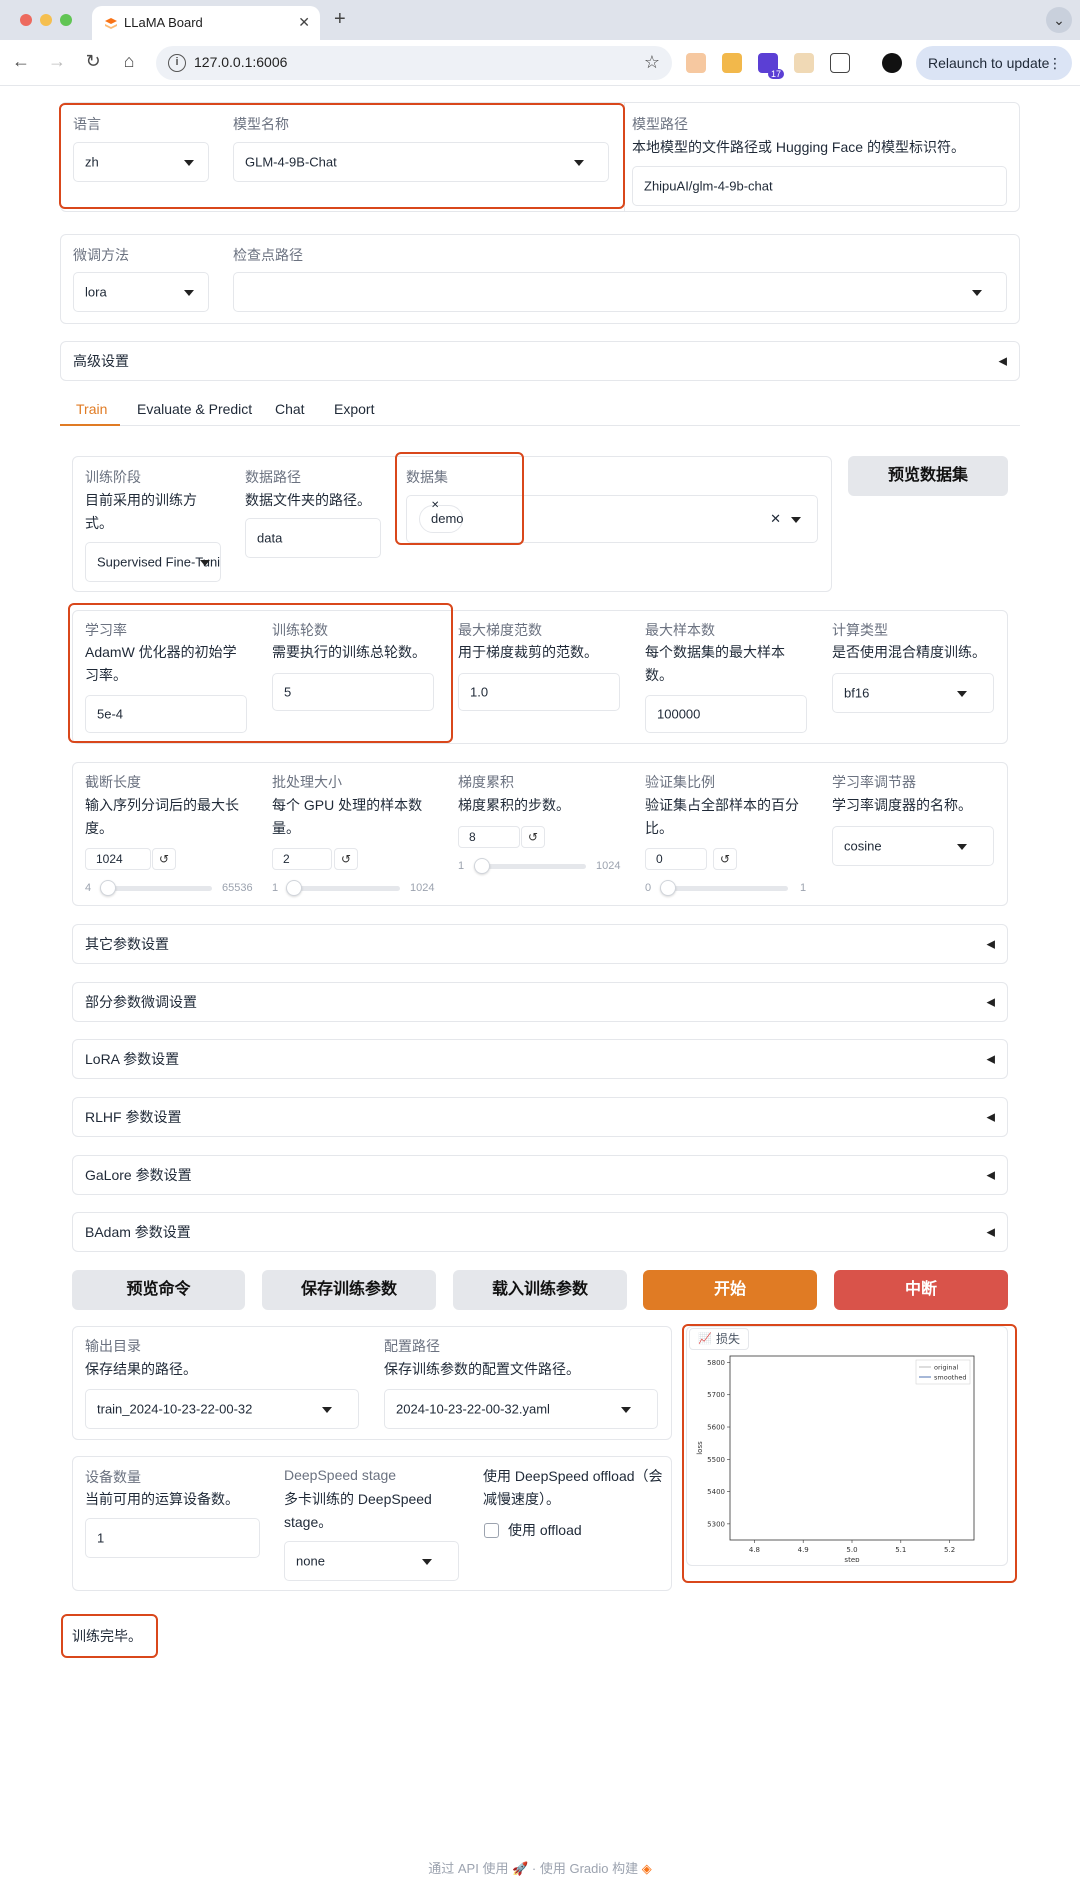  What do you see at coordinates (206, 23) in the screenshot?
I see `browser-tab: LLaMA Board ✕` at bounding box center [206, 23].